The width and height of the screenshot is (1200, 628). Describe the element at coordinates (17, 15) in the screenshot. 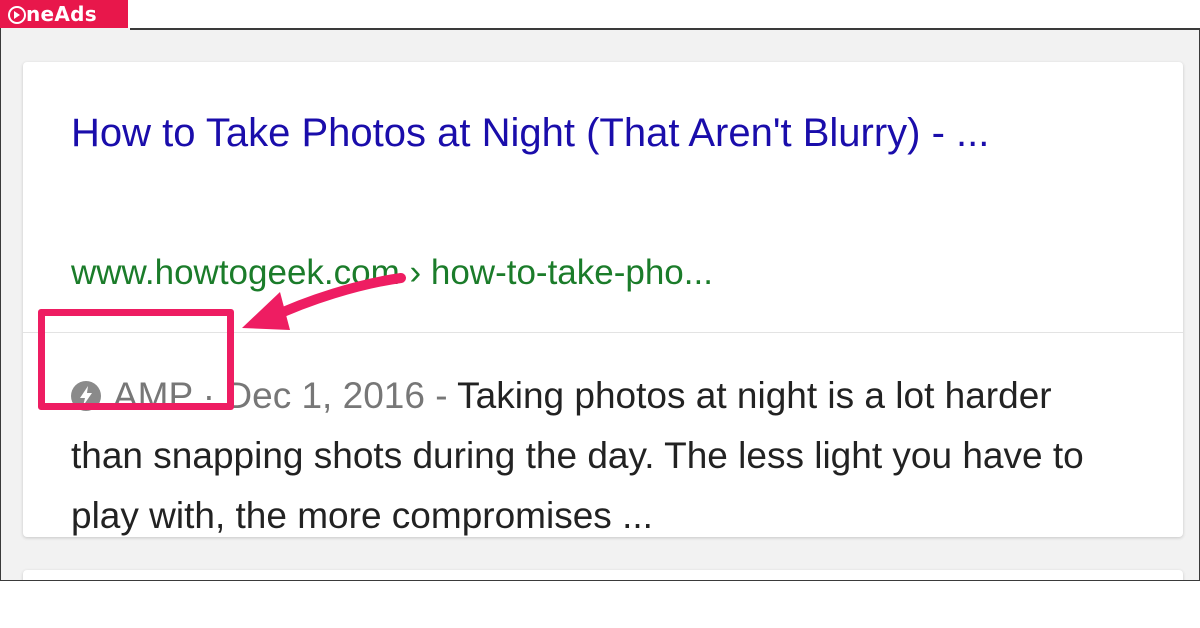

I see `play-circle-icon` at that location.